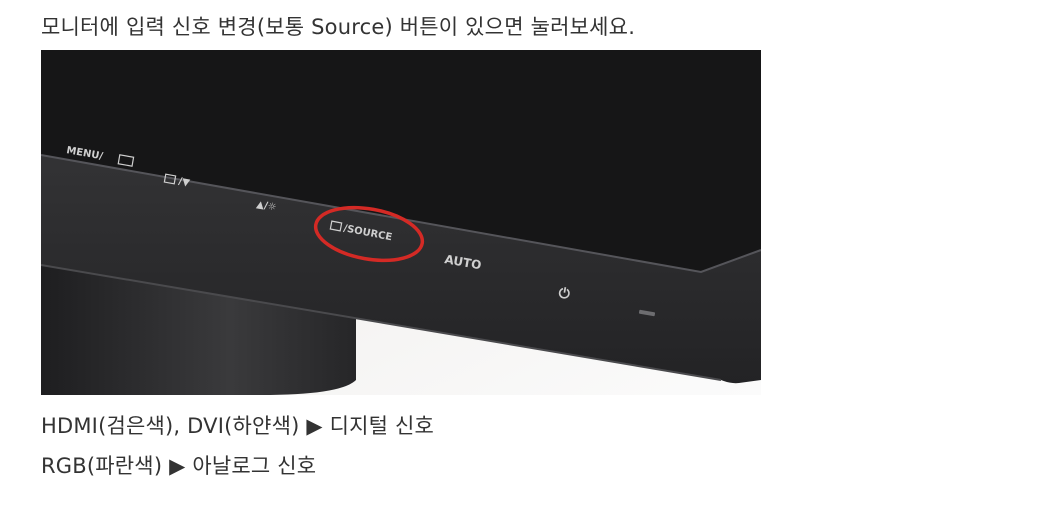  I want to click on digital-signal-text: HDMI(검은색), DVI(하얀색) ▶ 디지털 신호, so click(238, 426).